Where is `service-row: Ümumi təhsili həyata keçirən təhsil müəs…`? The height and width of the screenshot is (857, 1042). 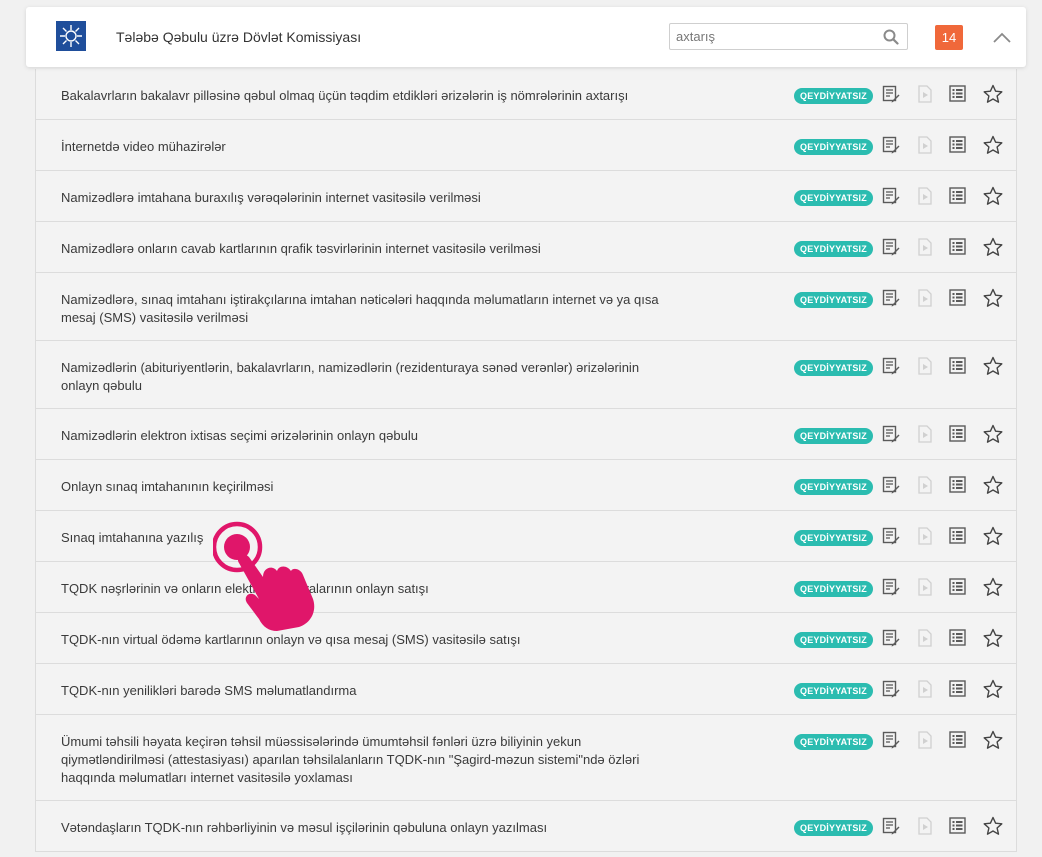 service-row: Ümumi təhsili həyata keçirən təhsil müəs… is located at coordinates (526, 758).